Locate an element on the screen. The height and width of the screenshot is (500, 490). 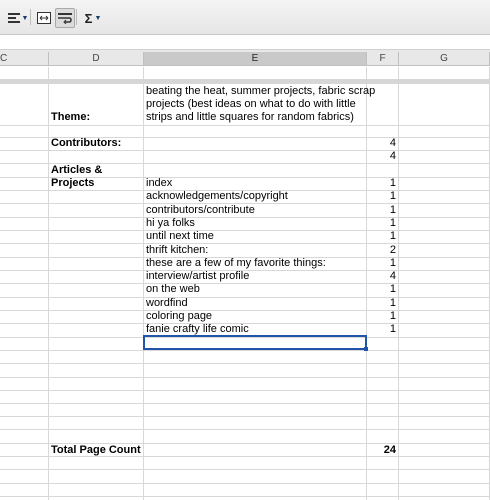
wrap-text-icon is located at coordinates (65, 18).